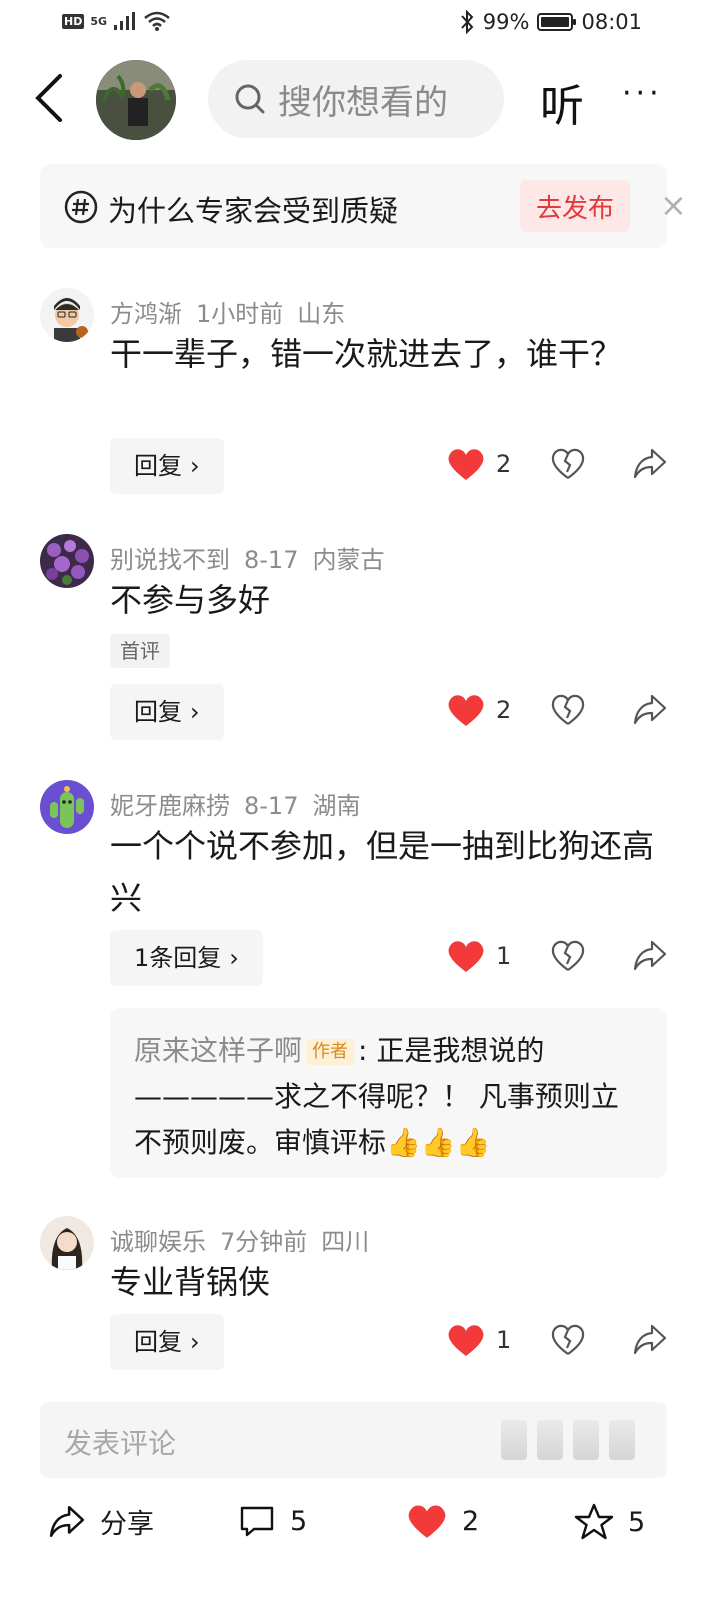 This screenshot has width=720, height=1600. Describe the element at coordinates (360, 1525) in the screenshot. I see `bottom-action-bar: 分享 5 2 5` at that location.